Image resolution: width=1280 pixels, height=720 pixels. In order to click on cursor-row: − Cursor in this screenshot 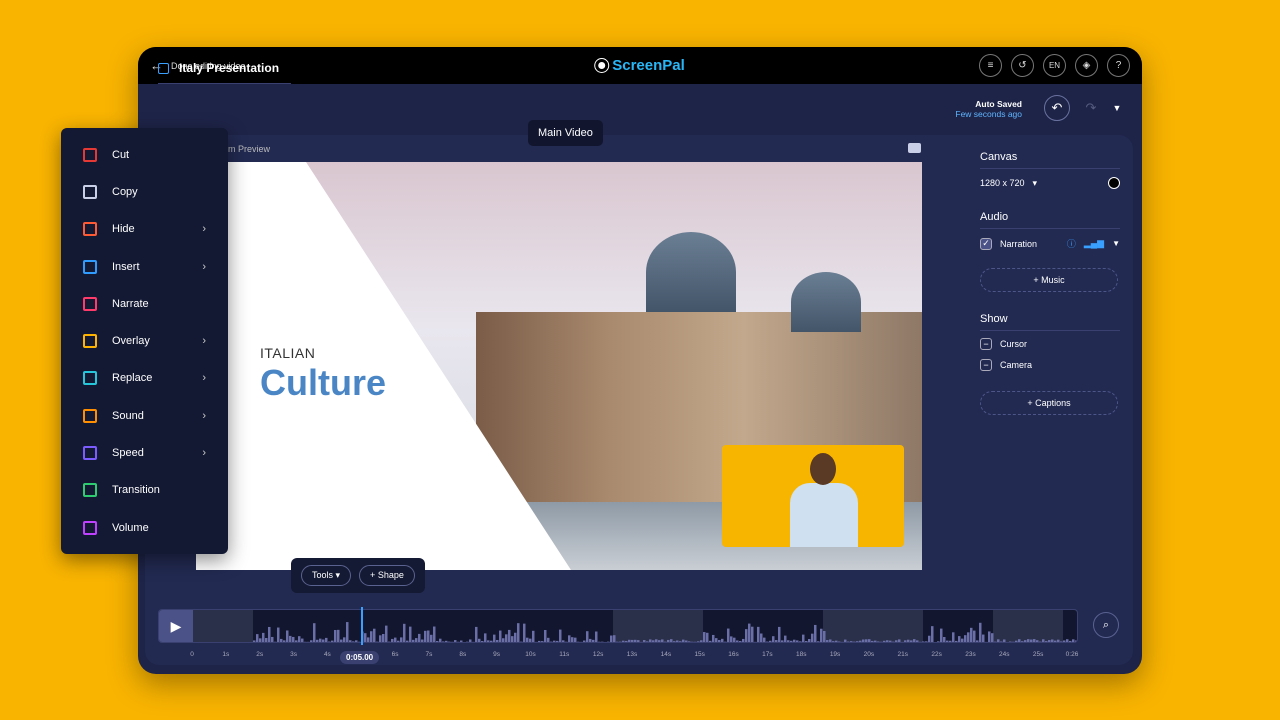, I will do `click(1050, 344)`.